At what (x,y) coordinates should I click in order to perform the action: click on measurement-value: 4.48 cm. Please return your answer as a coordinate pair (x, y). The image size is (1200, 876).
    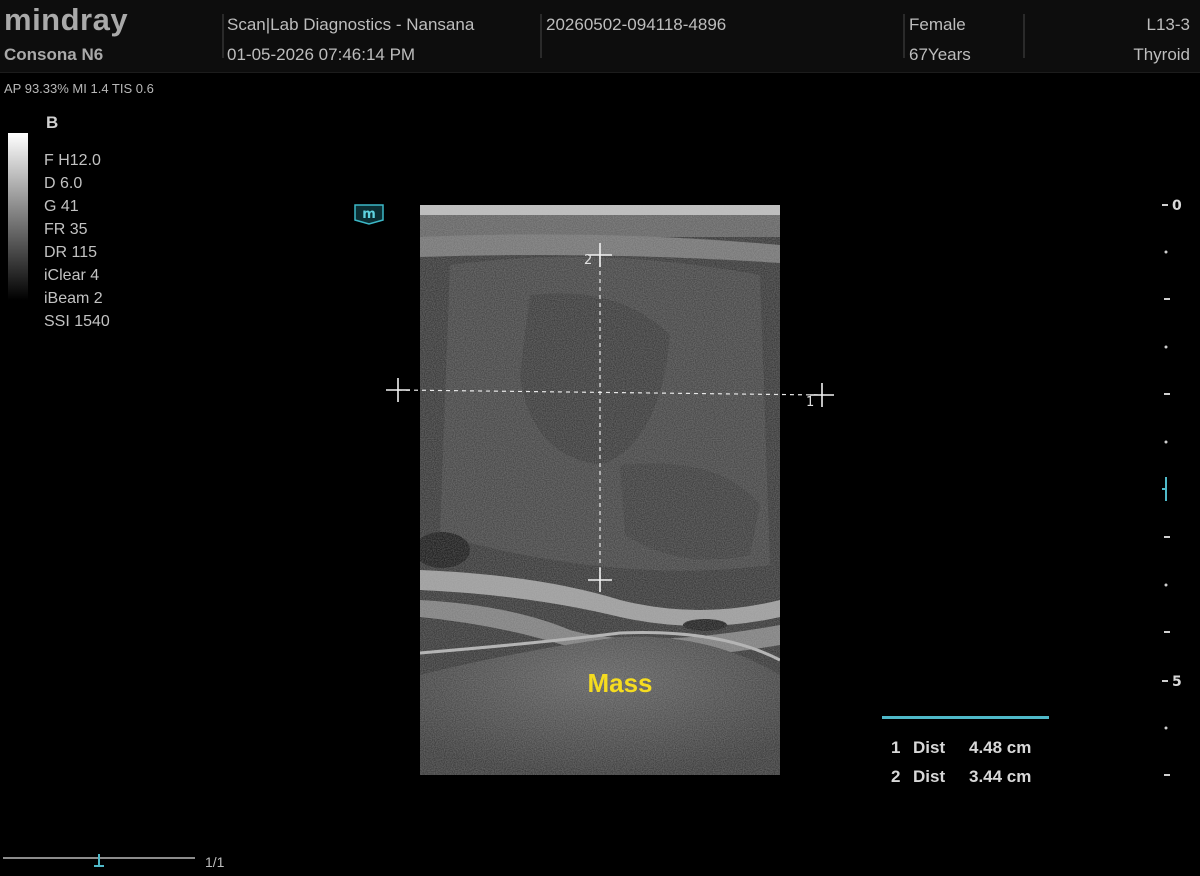
    Looking at the image, I should click on (1000, 747).